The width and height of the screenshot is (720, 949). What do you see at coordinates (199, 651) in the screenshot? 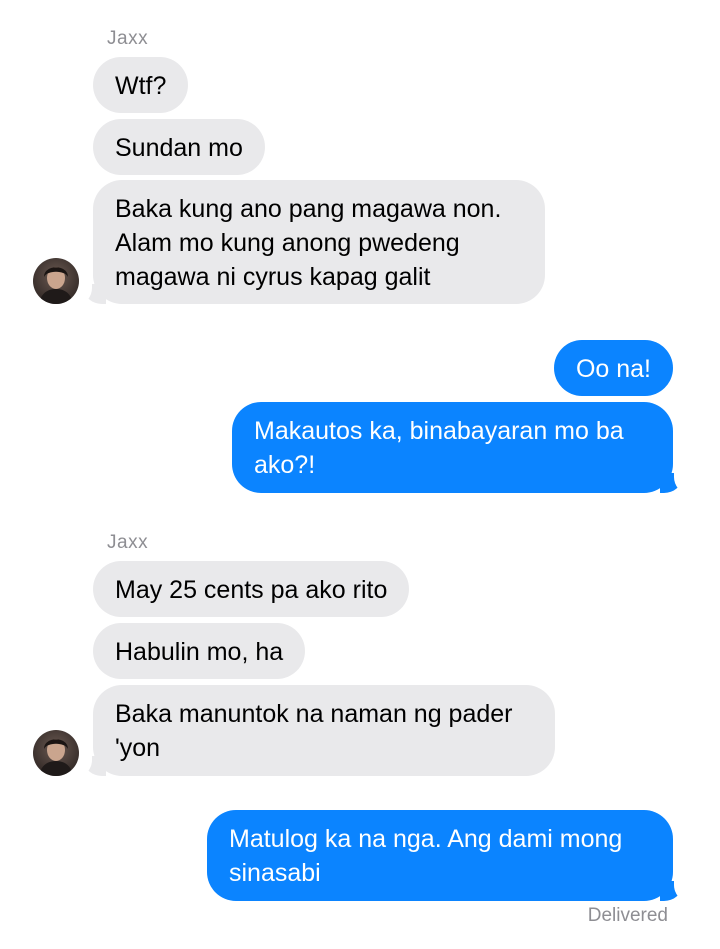
I see `incoming-message: Habulin mo, ha` at bounding box center [199, 651].